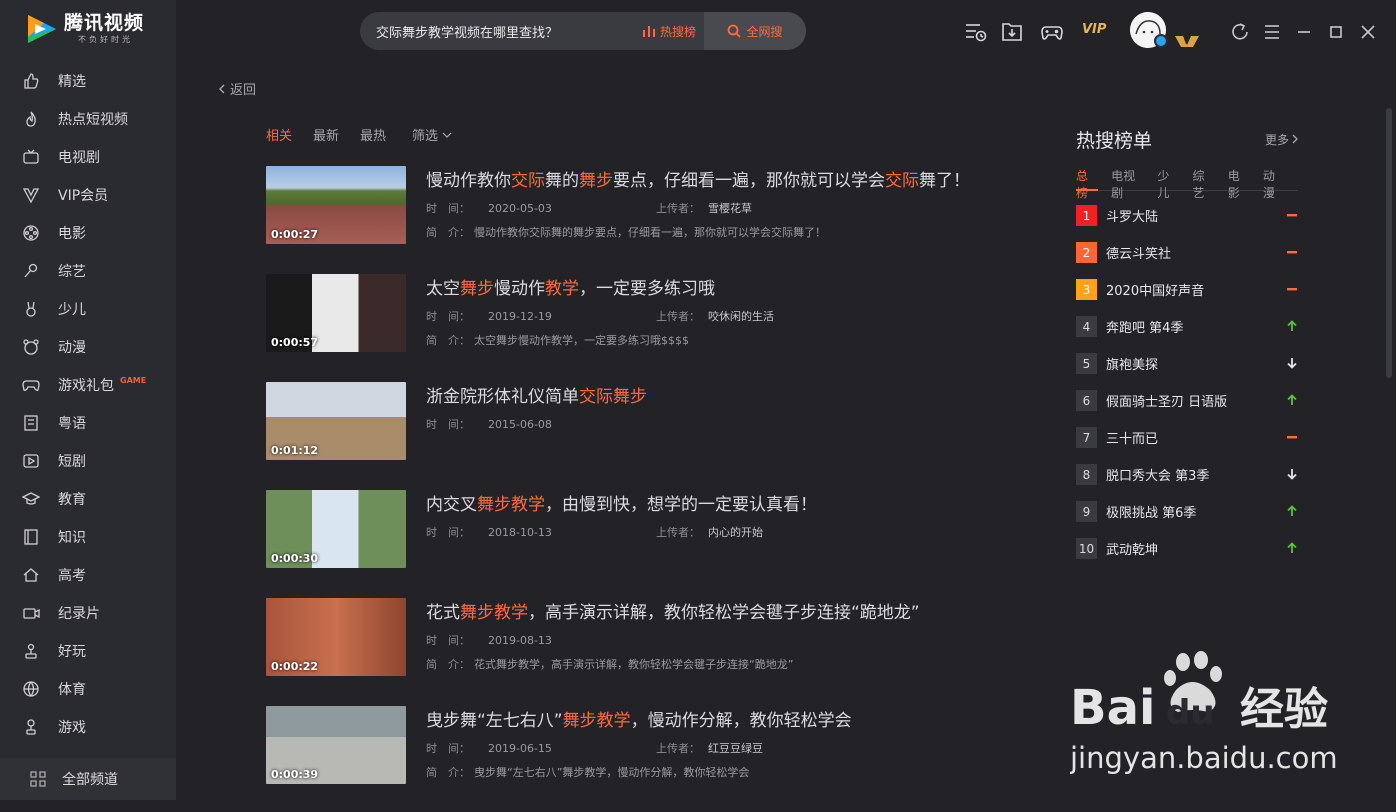 This screenshot has height=812, width=1396. I want to click on all-channels-button: 全部频道, so click(88, 779).